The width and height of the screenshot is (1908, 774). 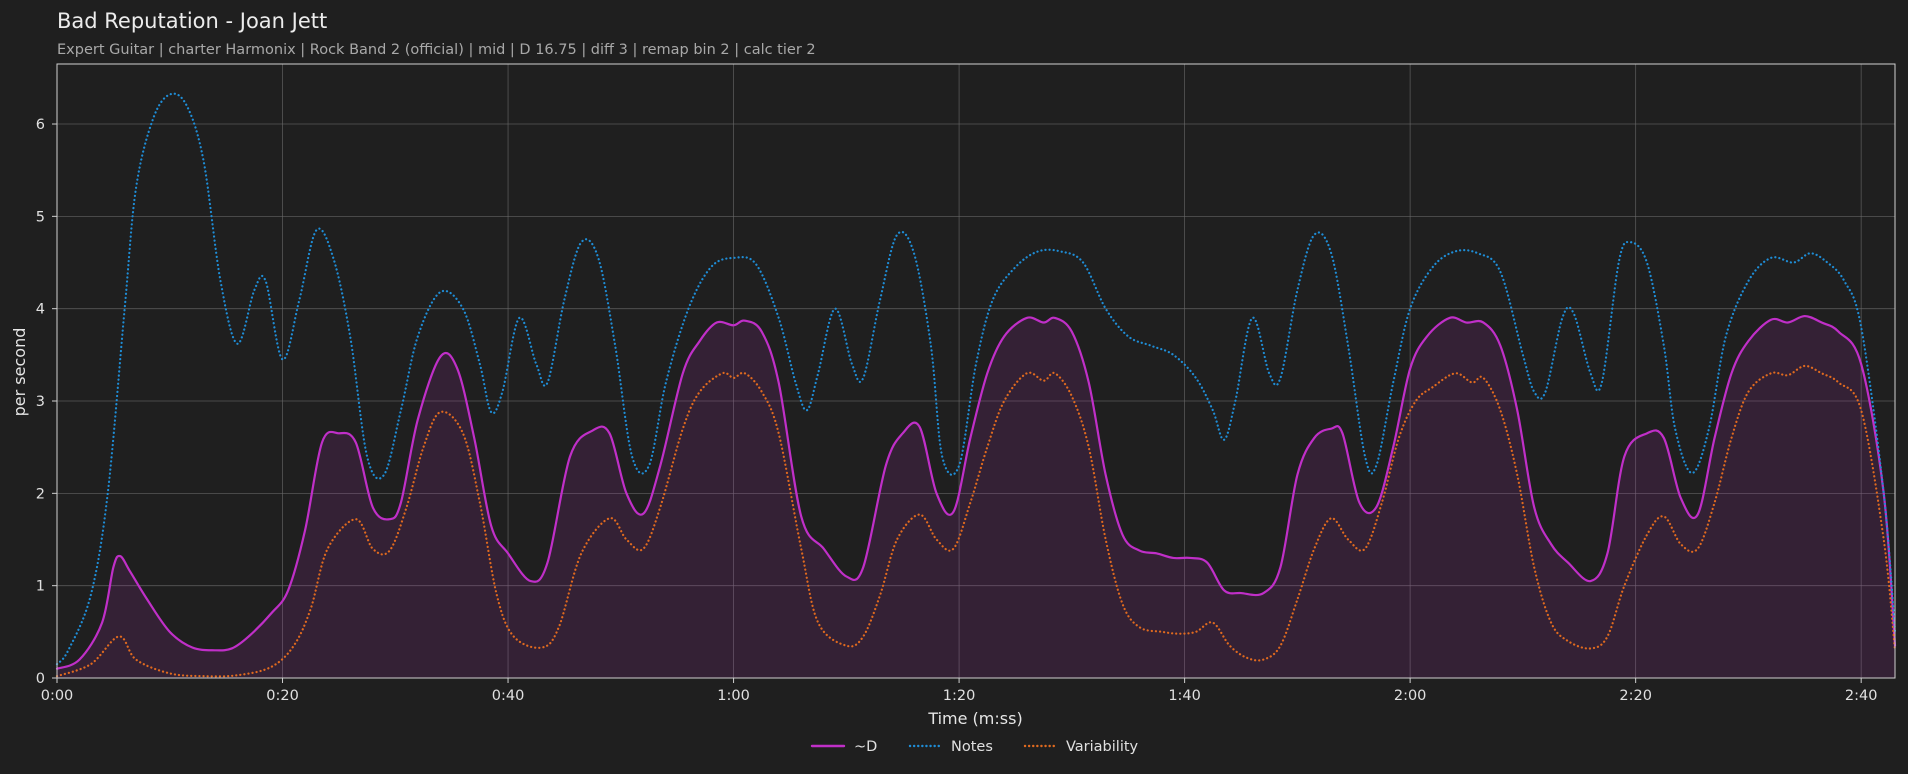 I want to click on x-tick-label: 0:20, so click(x=282, y=696).